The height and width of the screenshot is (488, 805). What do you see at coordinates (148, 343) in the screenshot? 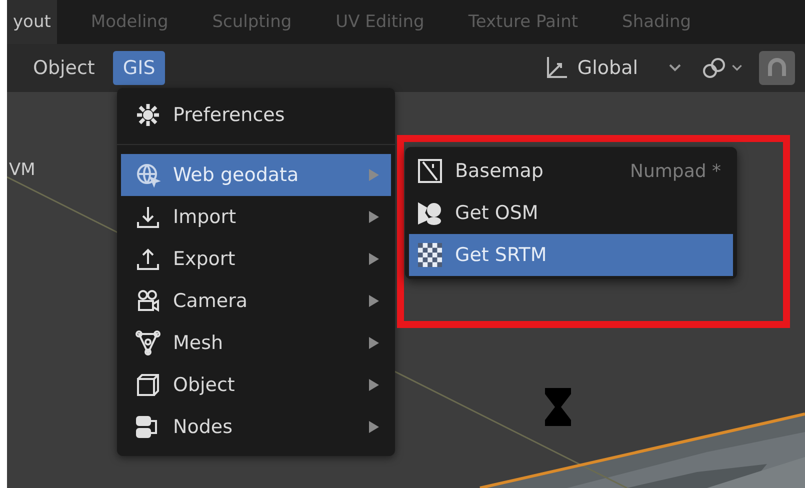
I see `mesh-icon` at bounding box center [148, 343].